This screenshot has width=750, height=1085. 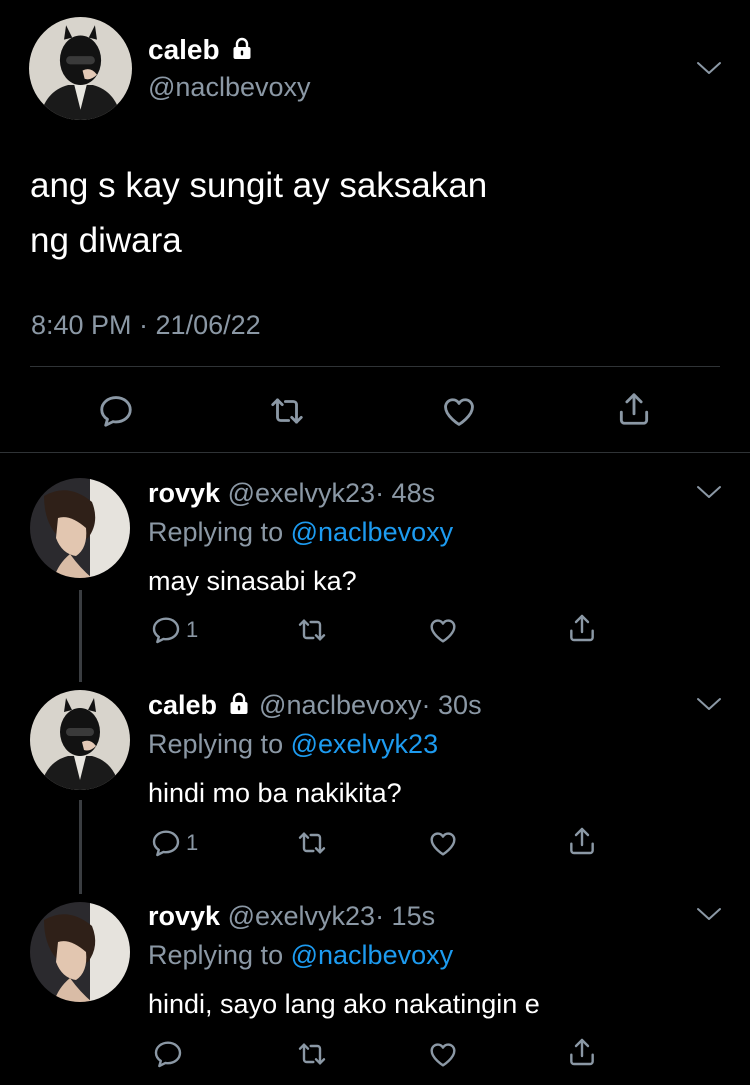 I want to click on reply-header: rovyk @exelvyk23· 48s, so click(x=291, y=493).